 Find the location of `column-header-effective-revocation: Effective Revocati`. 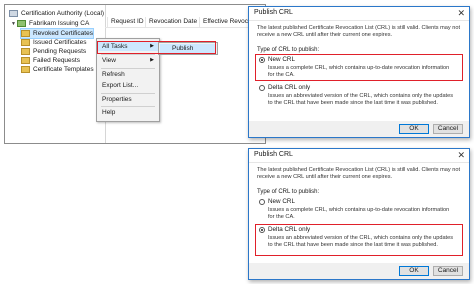

column-header-effective-revocation: Effective Revocati is located at coordinates (227, 22).